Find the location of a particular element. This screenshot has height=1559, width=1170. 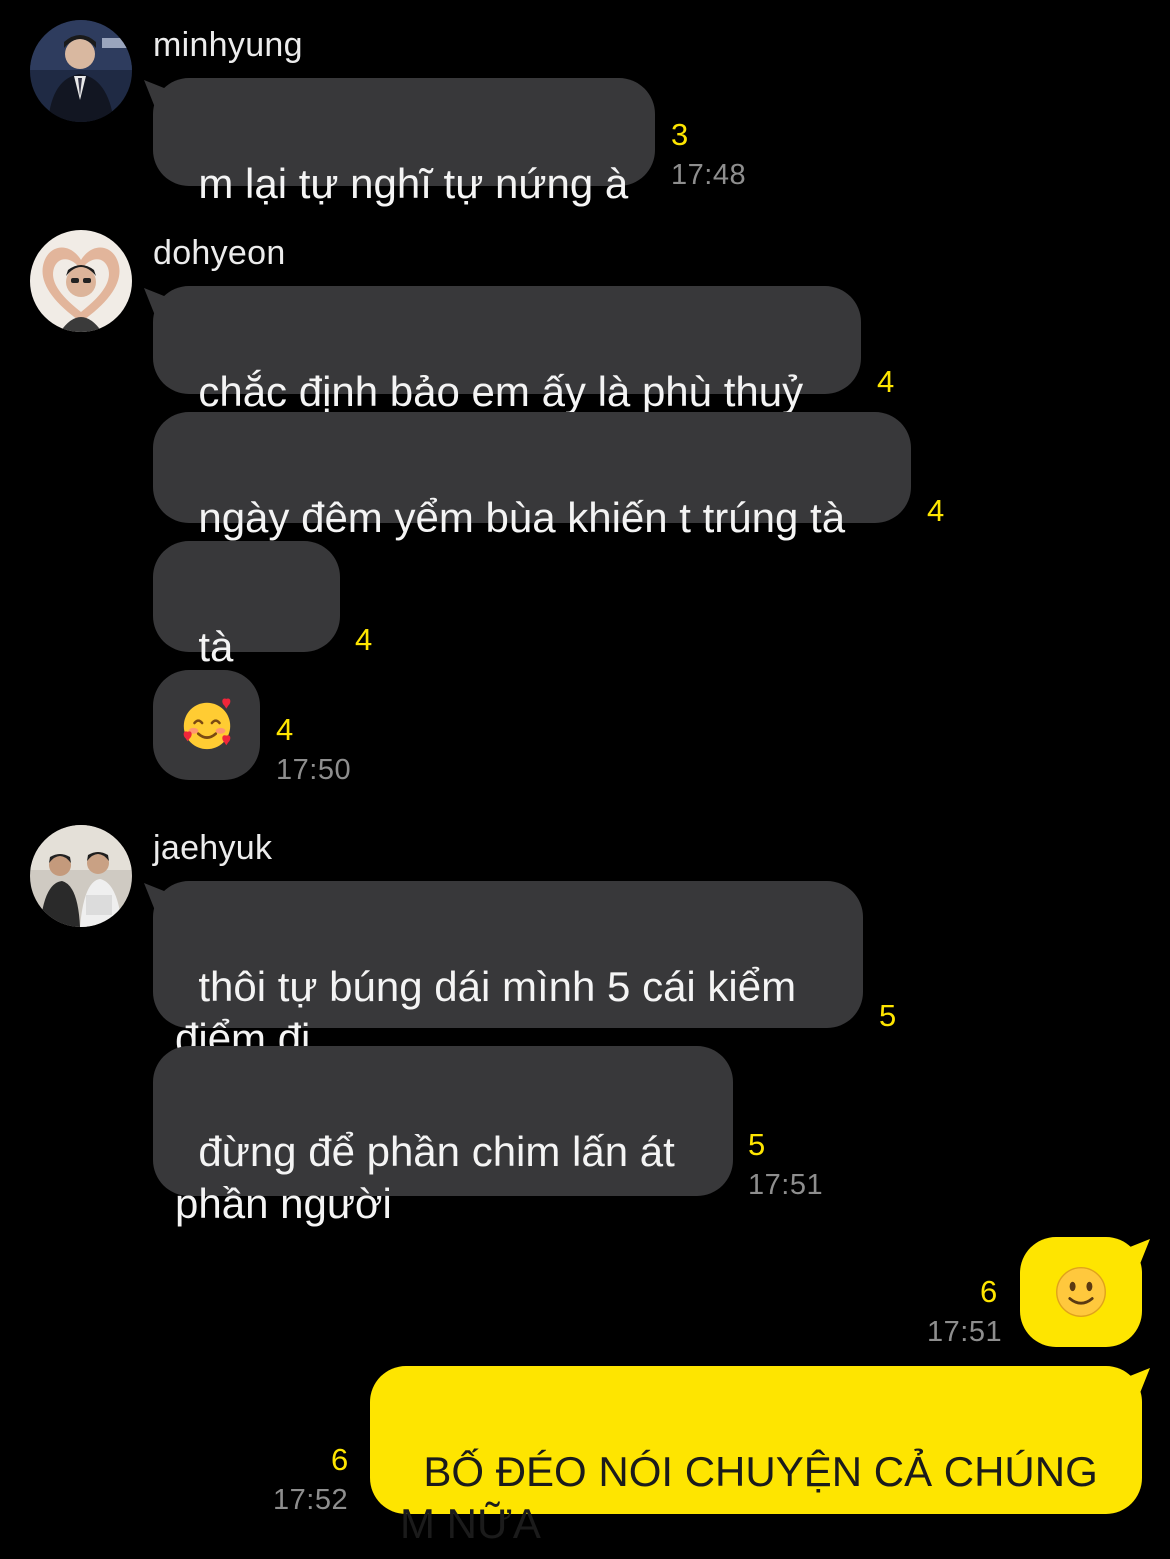

profile-photo-suit-icon is located at coordinates (81, 71).